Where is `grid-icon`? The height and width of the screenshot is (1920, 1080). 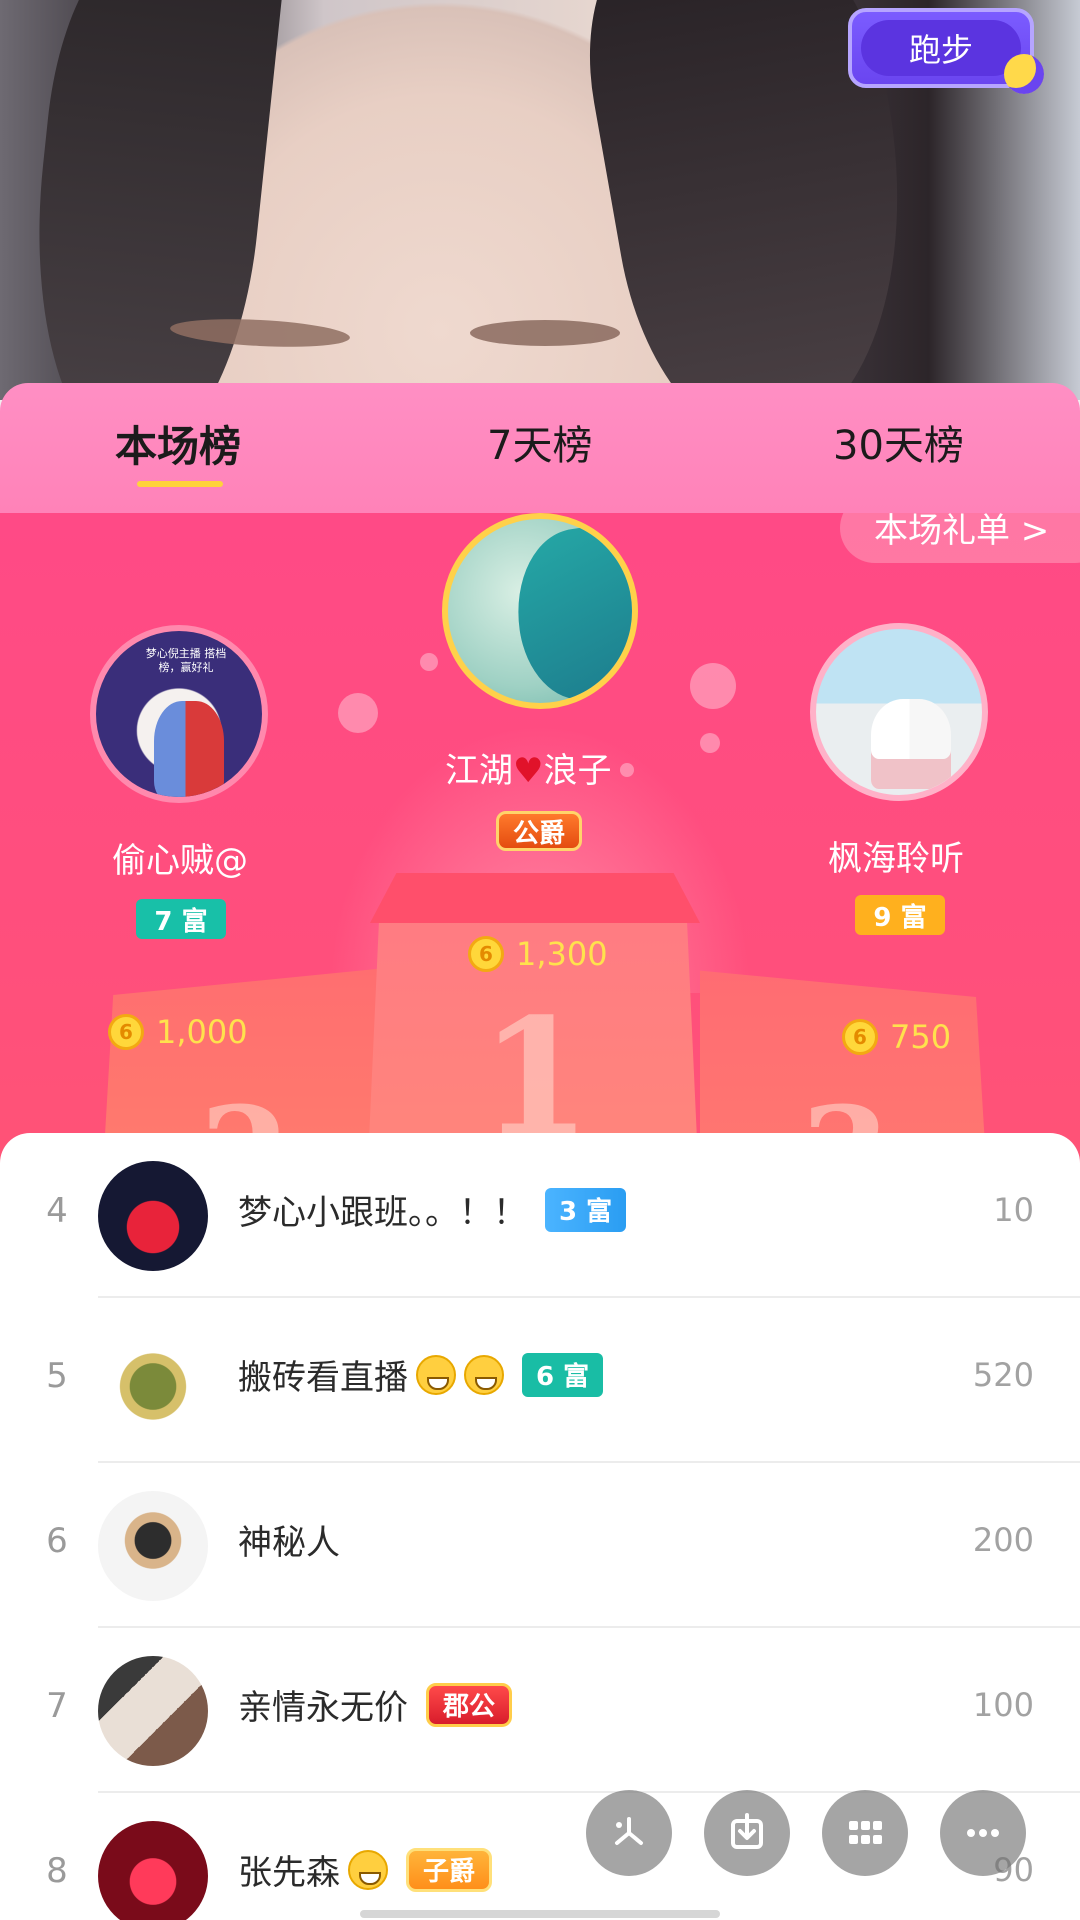 grid-icon is located at coordinates (865, 1832).